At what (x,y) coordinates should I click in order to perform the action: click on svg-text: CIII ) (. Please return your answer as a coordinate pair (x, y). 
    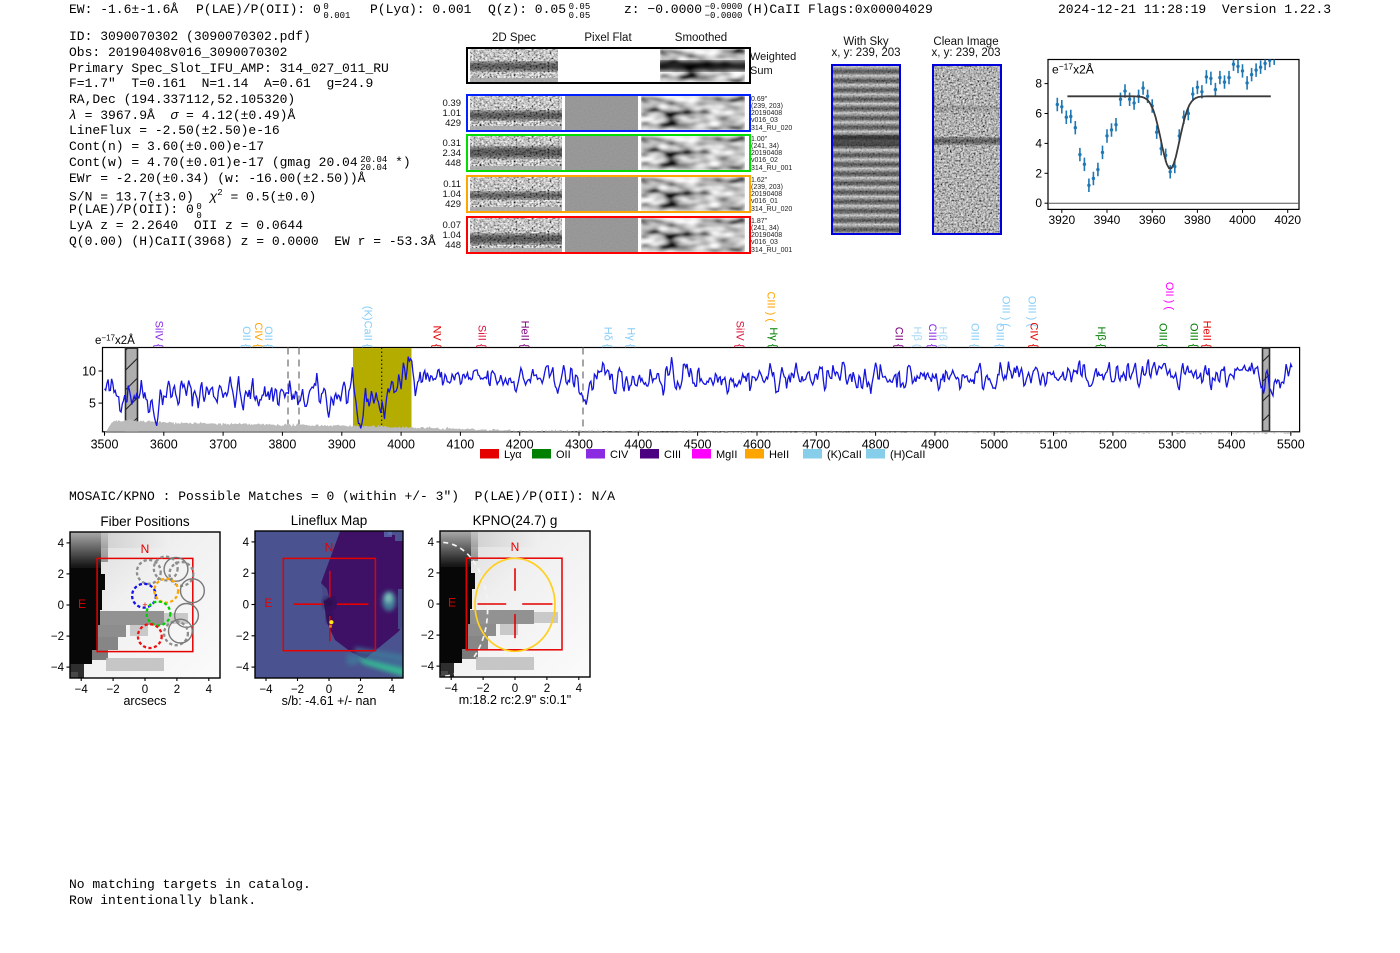
    Looking at the image, I should click on (771, 306).